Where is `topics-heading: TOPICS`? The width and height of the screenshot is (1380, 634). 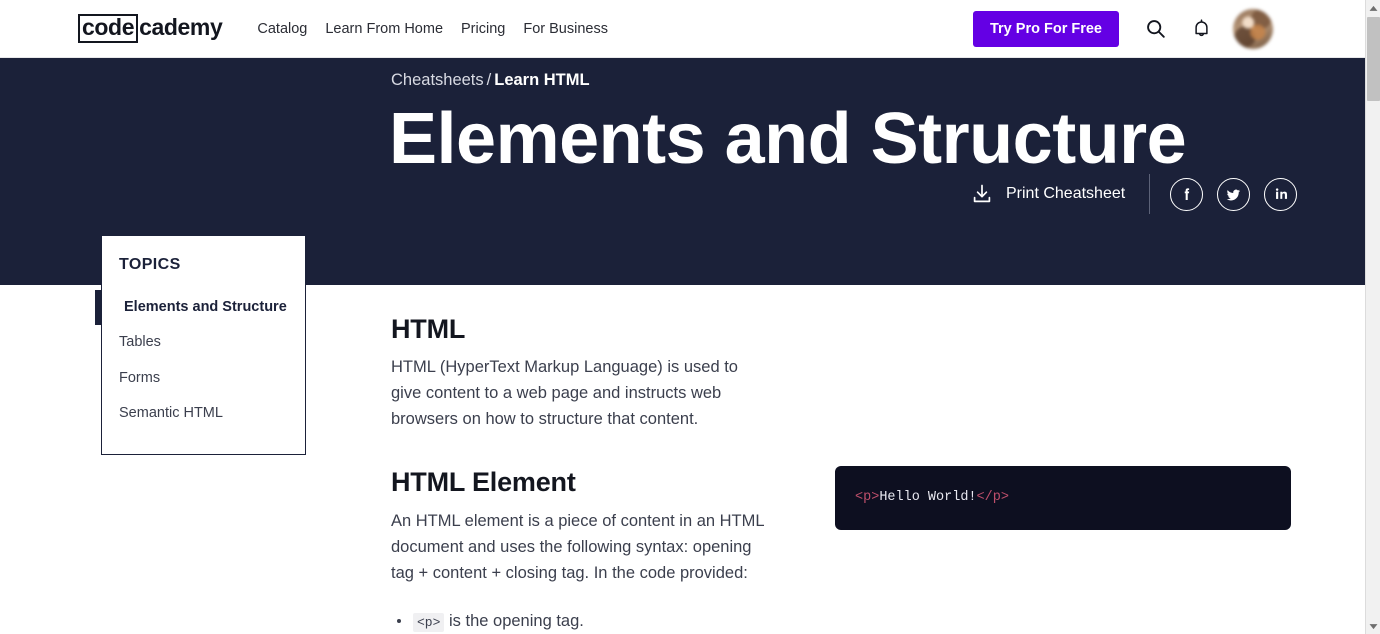
topics-heading: TOPICS is located at coordinates (150, 264).